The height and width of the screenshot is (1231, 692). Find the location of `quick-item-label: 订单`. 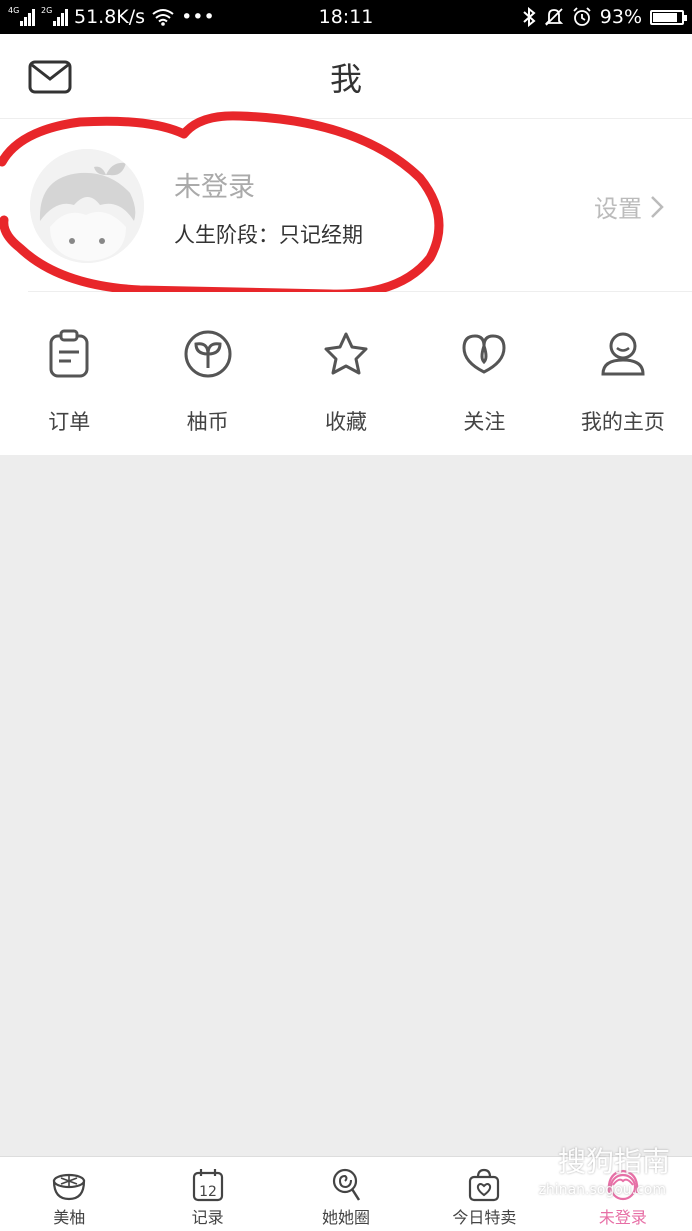

quick-item-label: 订单 is located at coordinates (69, 422).